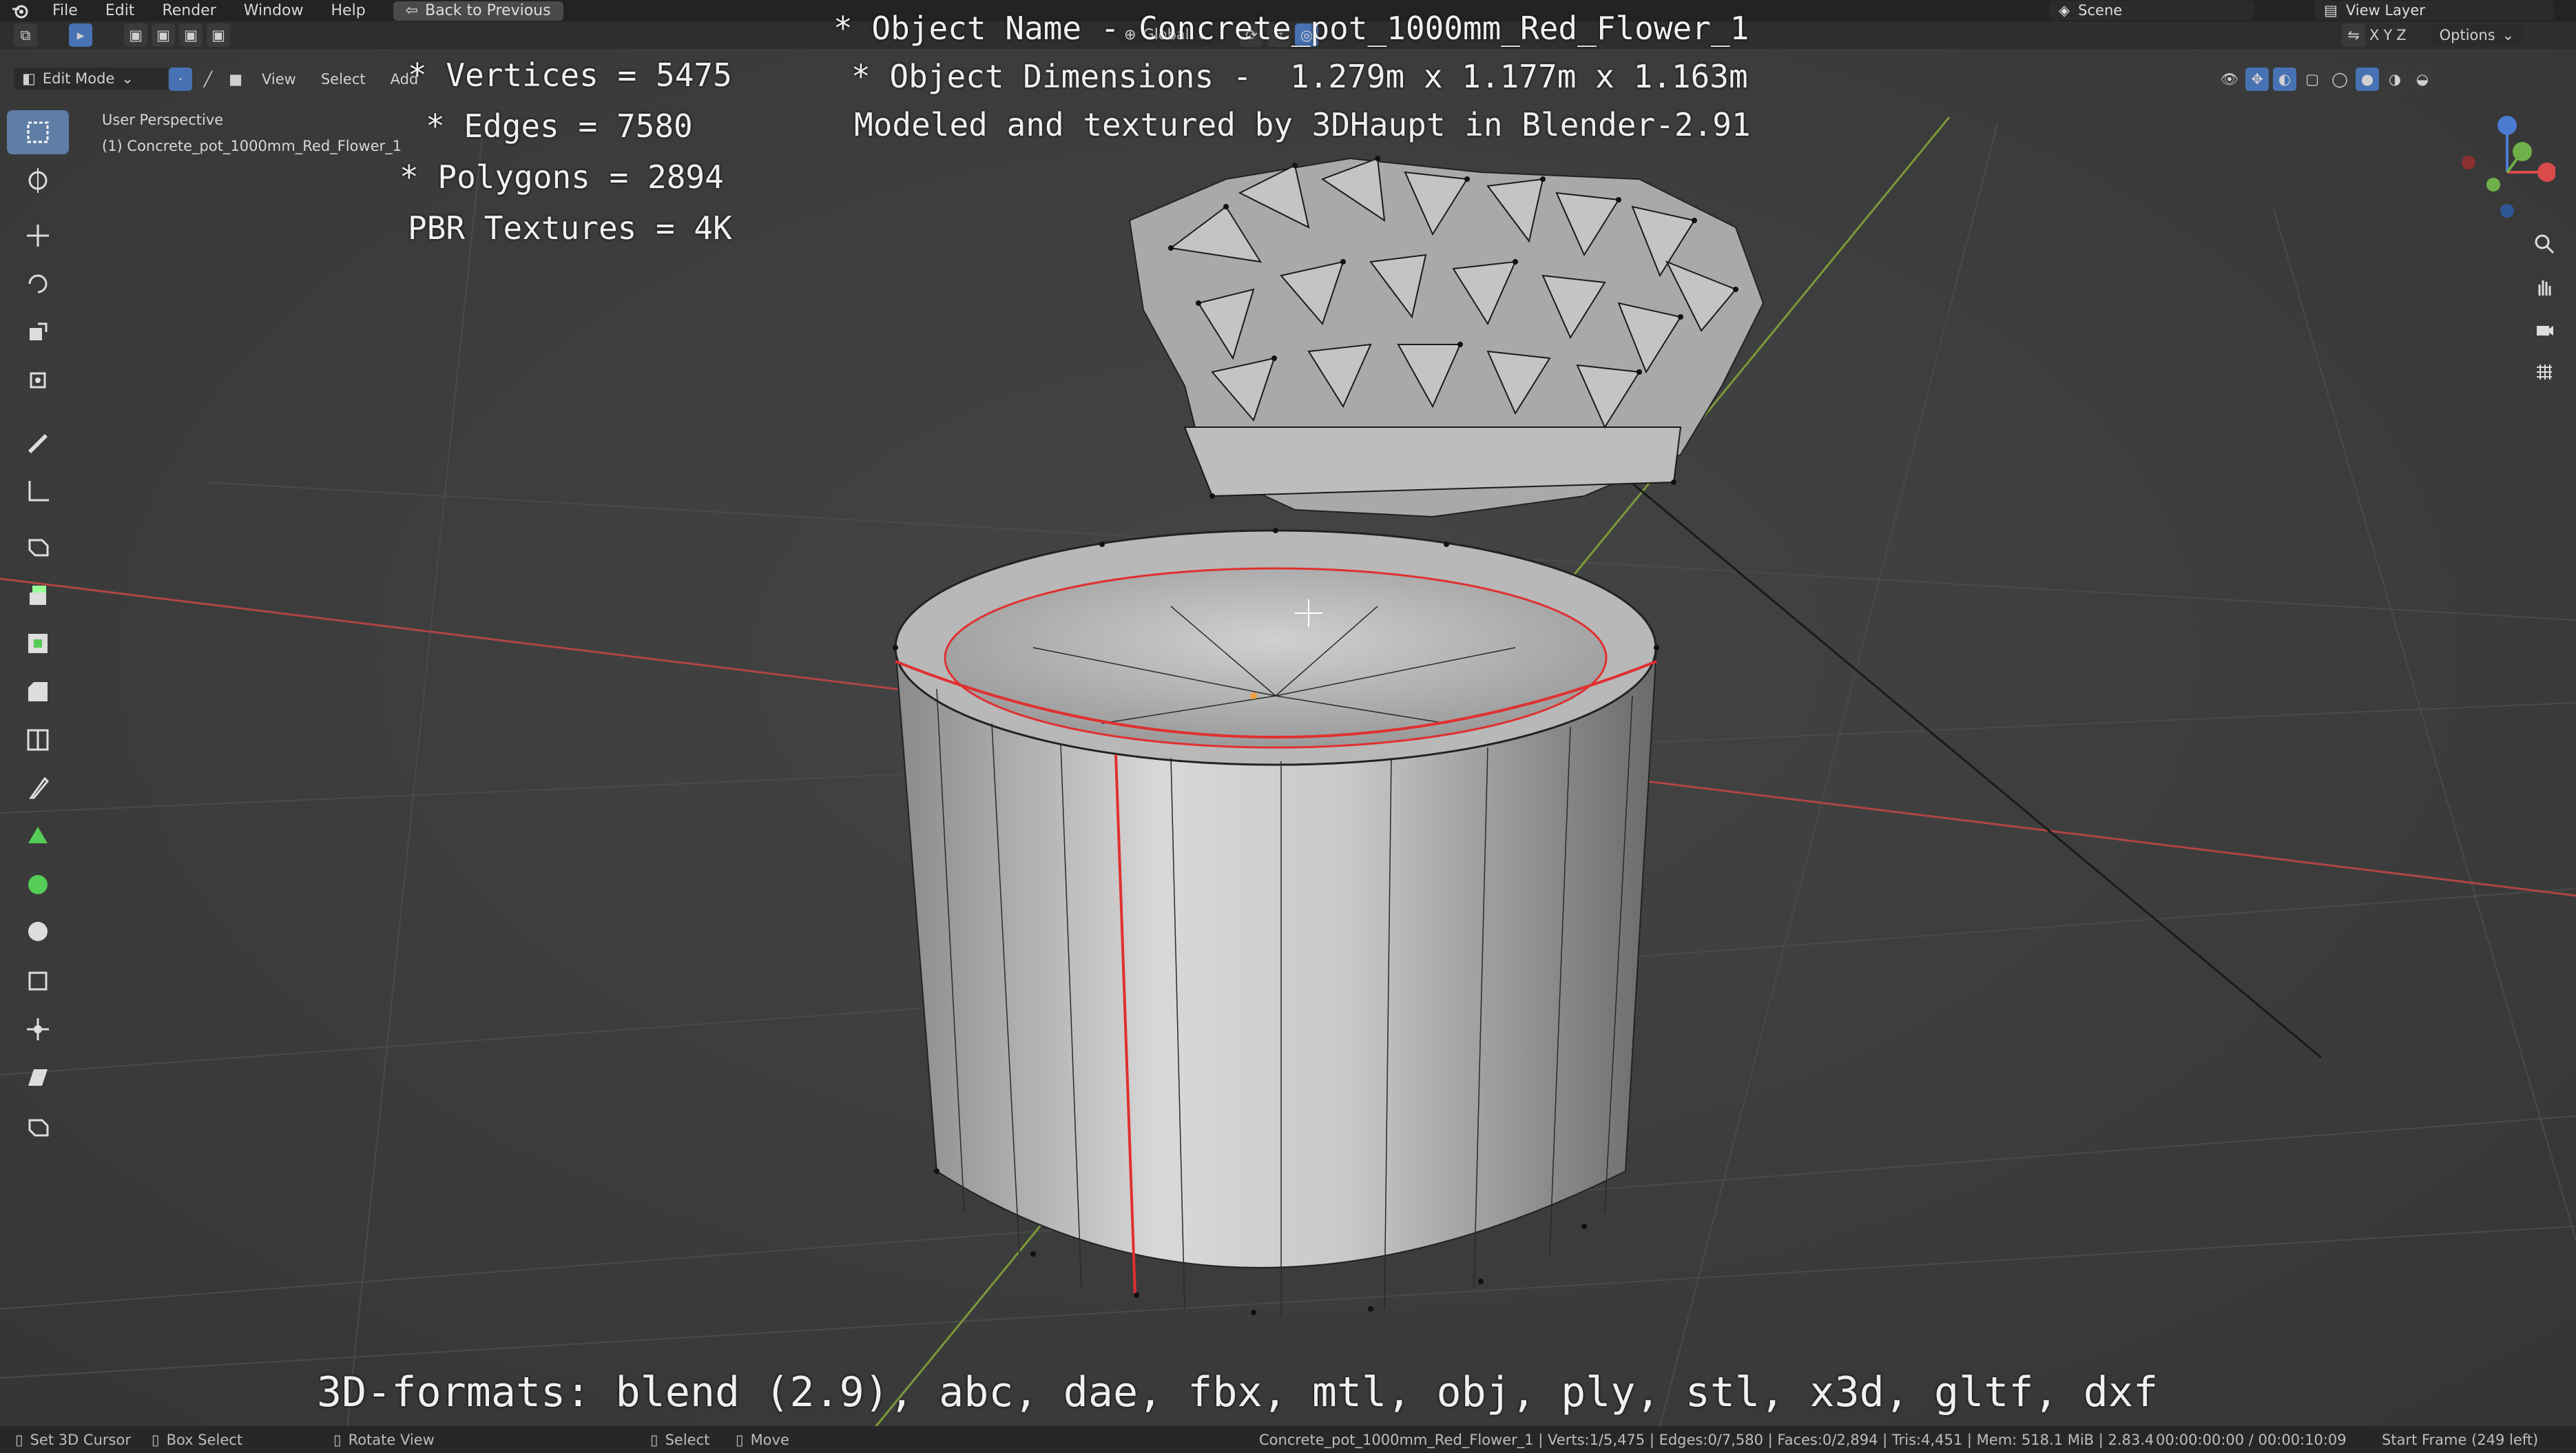 The width and height of the screenshot is (2576, 1453). Describe the element at coordinates (2229, 79) in the screenshot. I see `visibility-icon: 👁` at that location.